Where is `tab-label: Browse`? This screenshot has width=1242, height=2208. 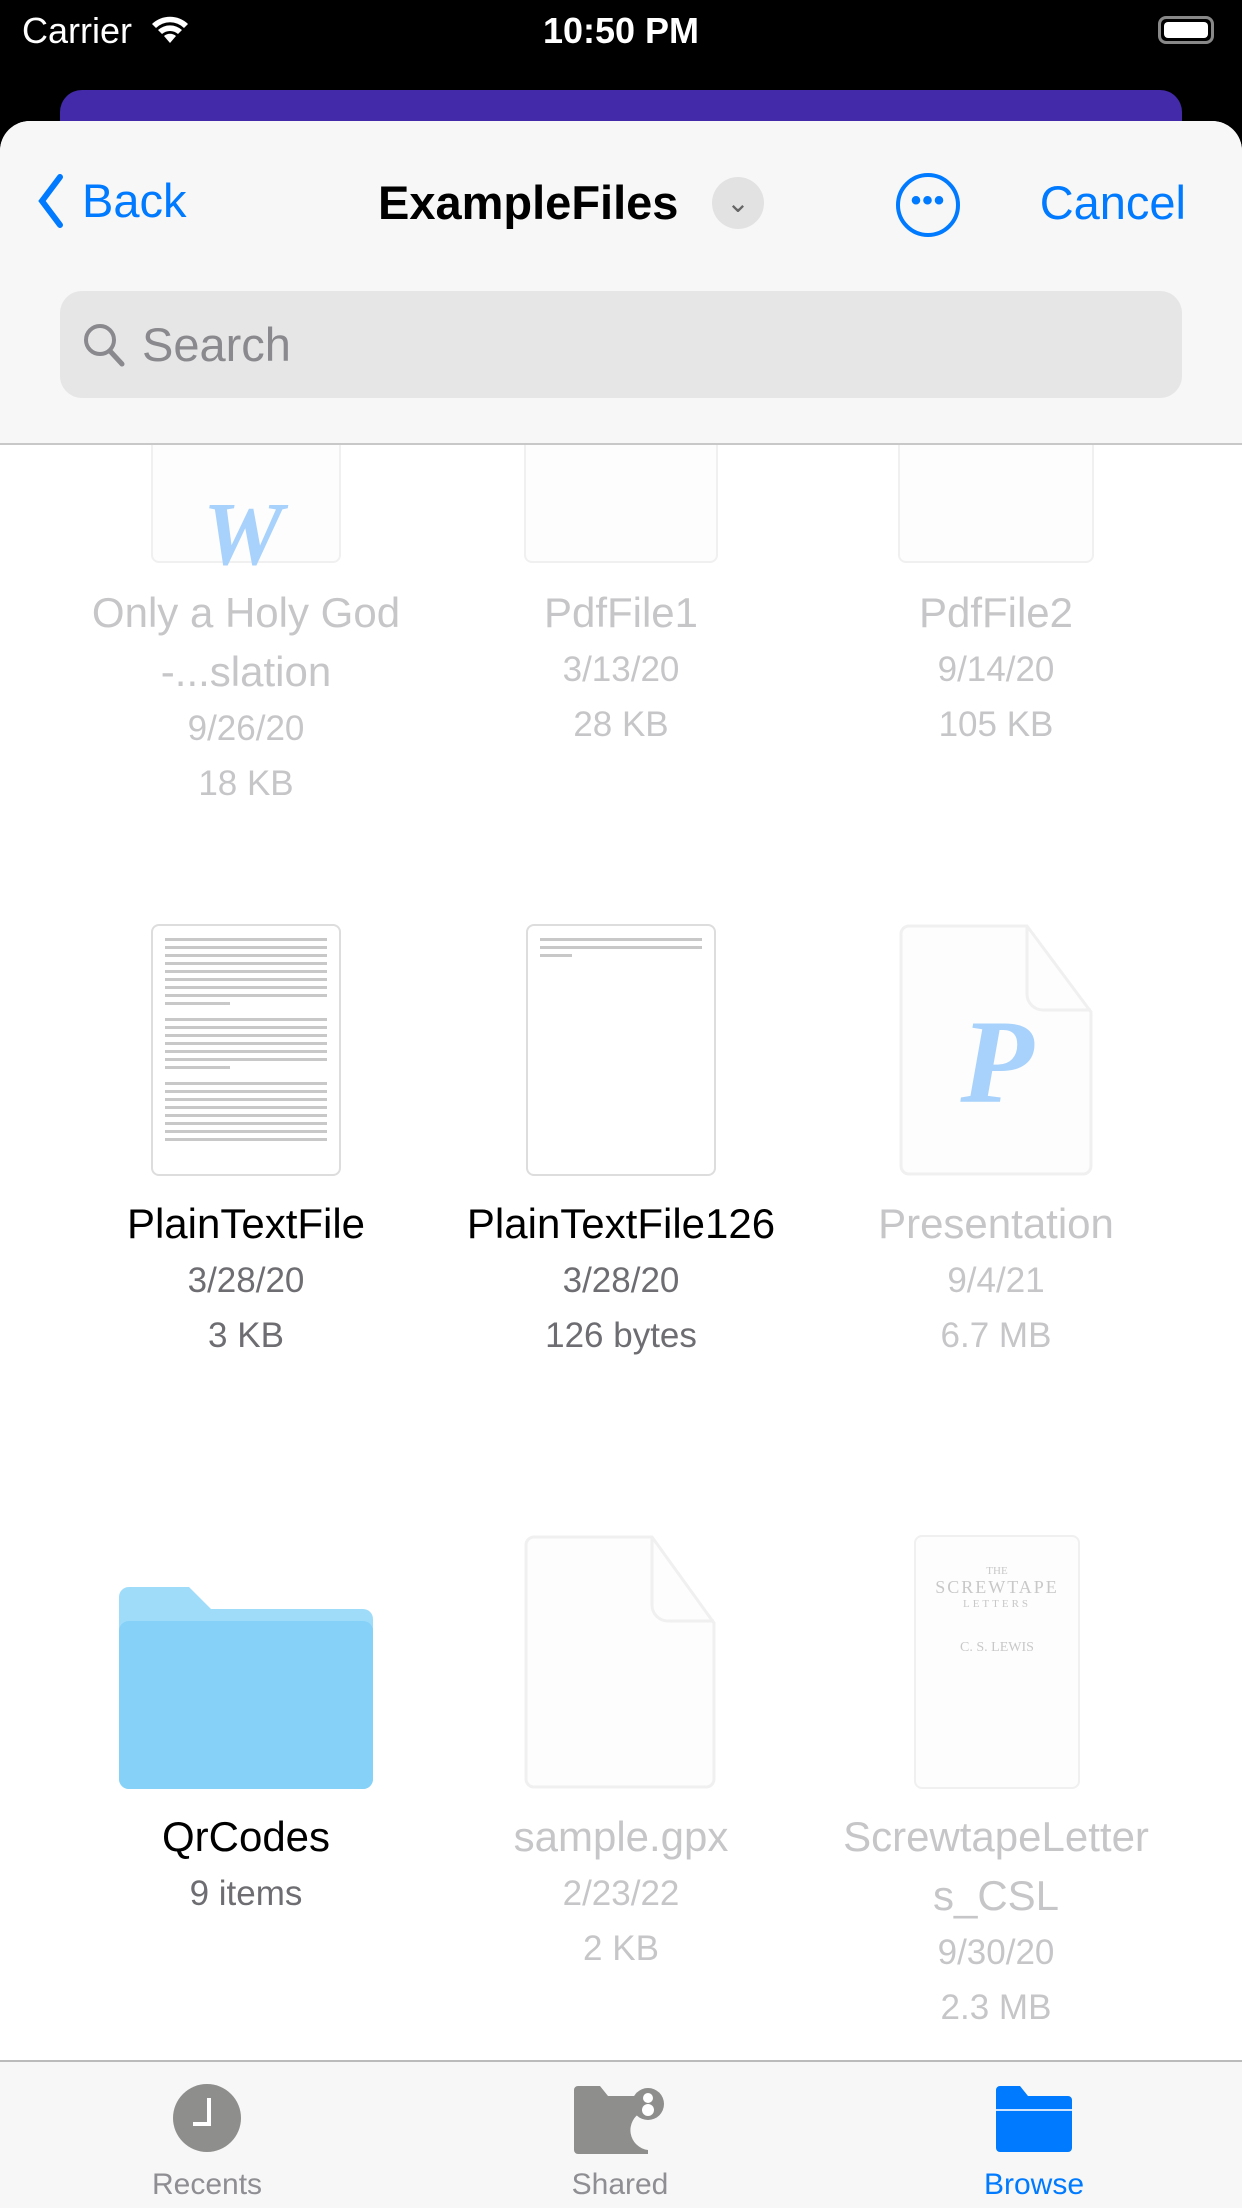 tab-label: Browse is located at coordinates (1034, 2184).